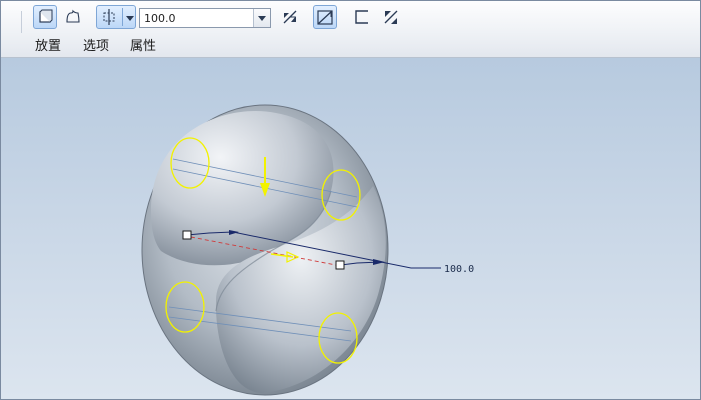  What do you see at coordinates (130, 18) in the screenshot?
I see `dropdown-arrow-icon` at bounding box center [130, 18].